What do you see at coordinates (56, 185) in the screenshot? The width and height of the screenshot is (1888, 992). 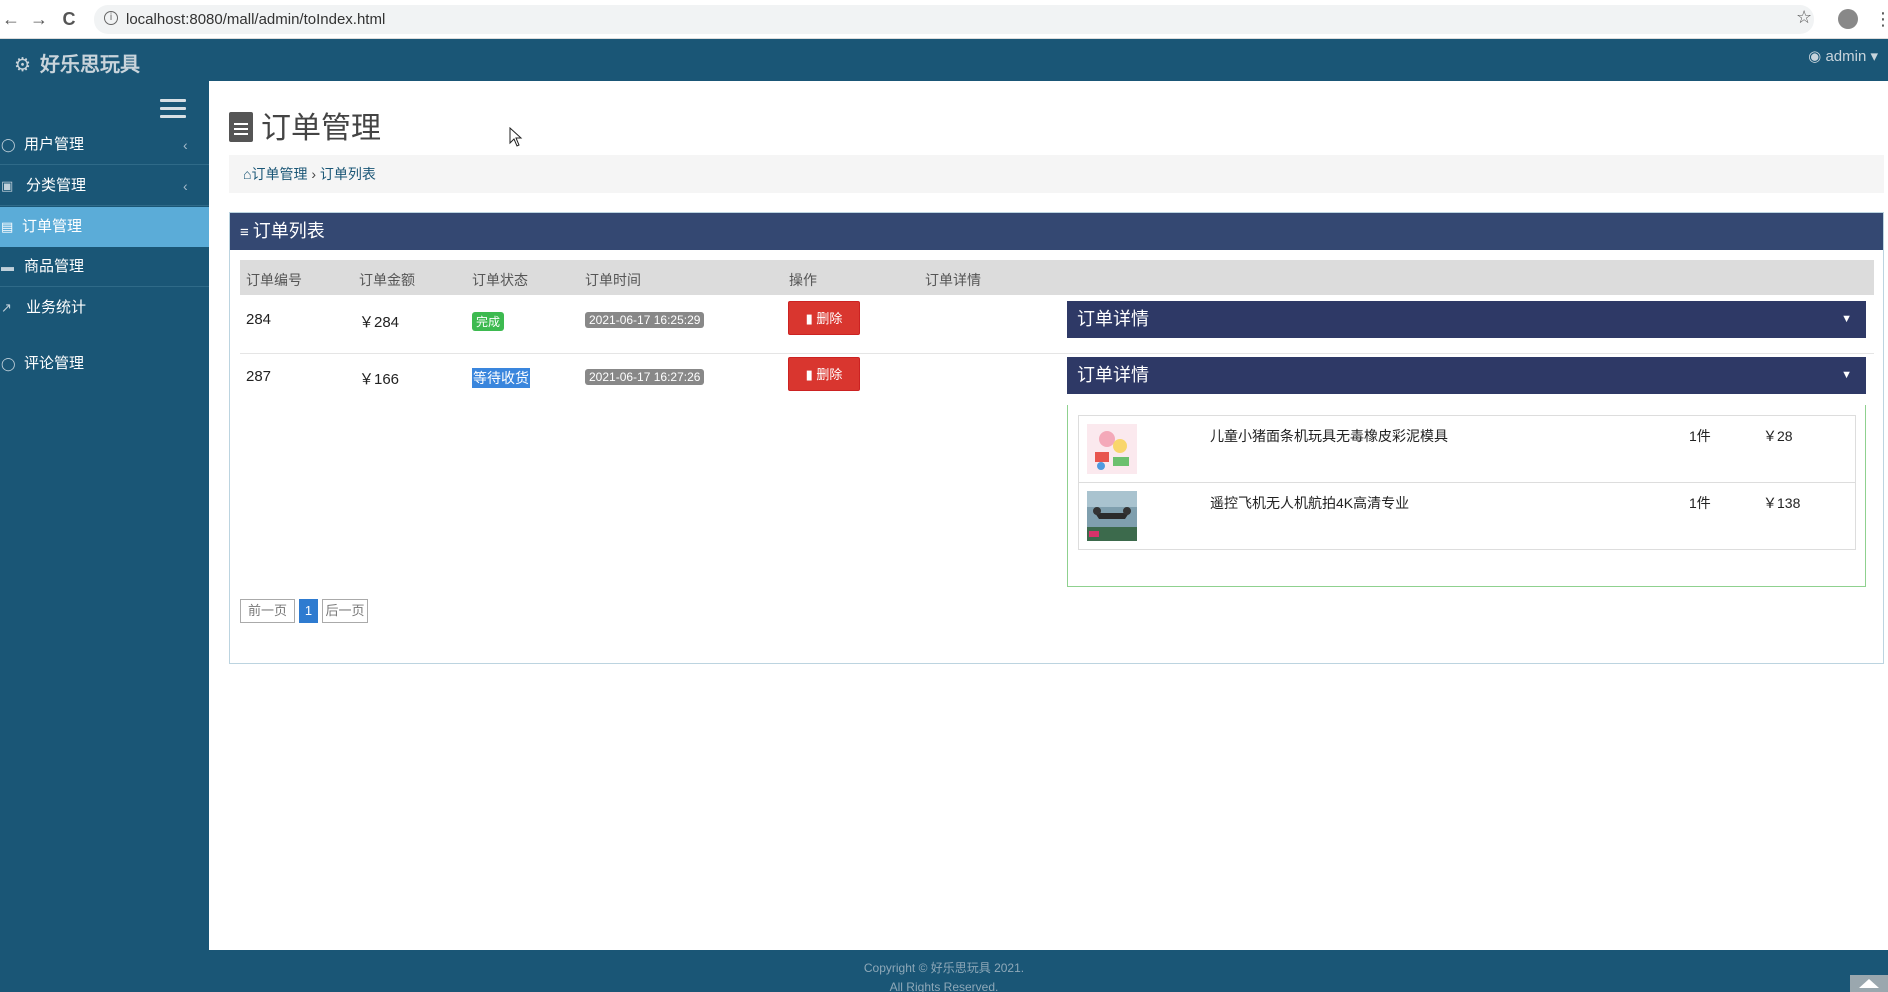 I see `sidebar-item-label: 分类管理` at bounding box center [56, 185].